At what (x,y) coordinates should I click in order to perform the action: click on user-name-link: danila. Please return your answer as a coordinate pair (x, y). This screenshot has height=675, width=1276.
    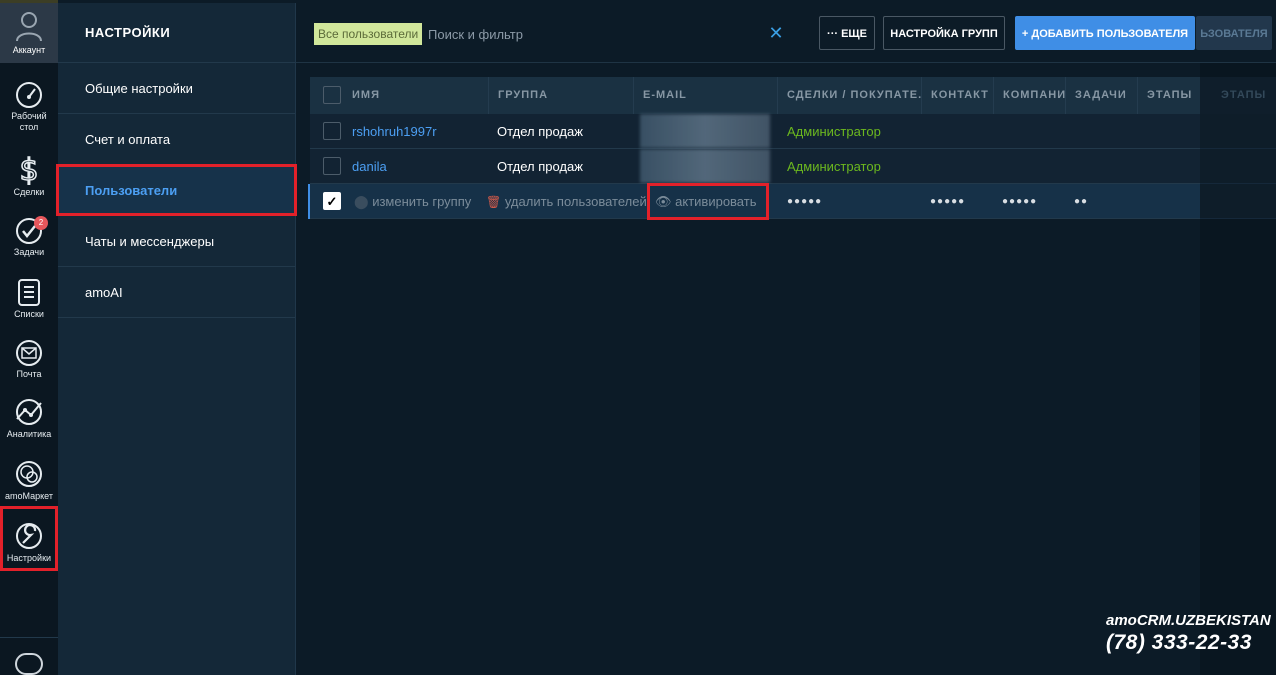
    Looking at the image, I should click on (369, 166).